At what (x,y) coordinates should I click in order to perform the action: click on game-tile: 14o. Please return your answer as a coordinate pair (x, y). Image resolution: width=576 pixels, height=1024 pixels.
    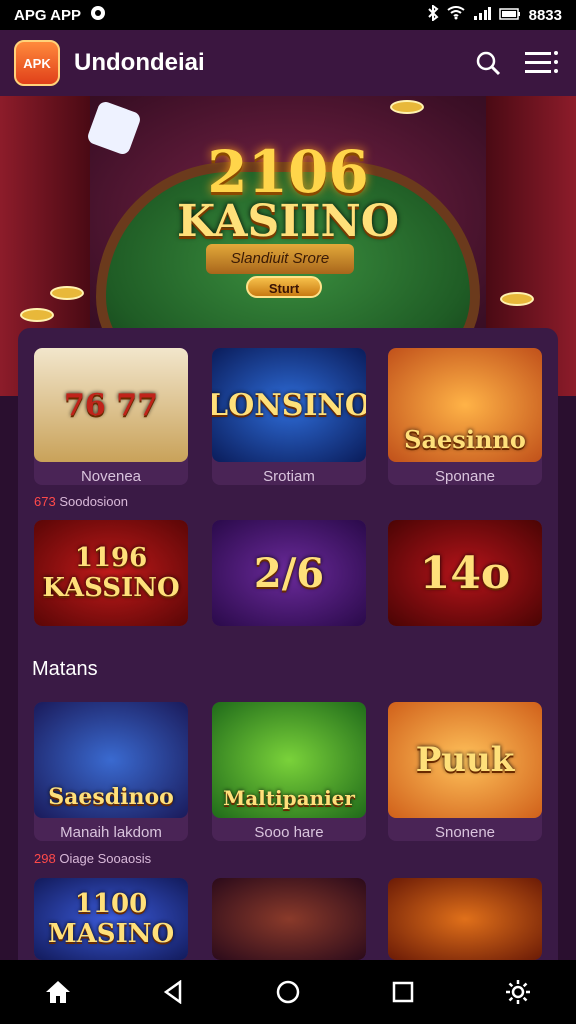
    Looking at the image, I should click on (465, 573).